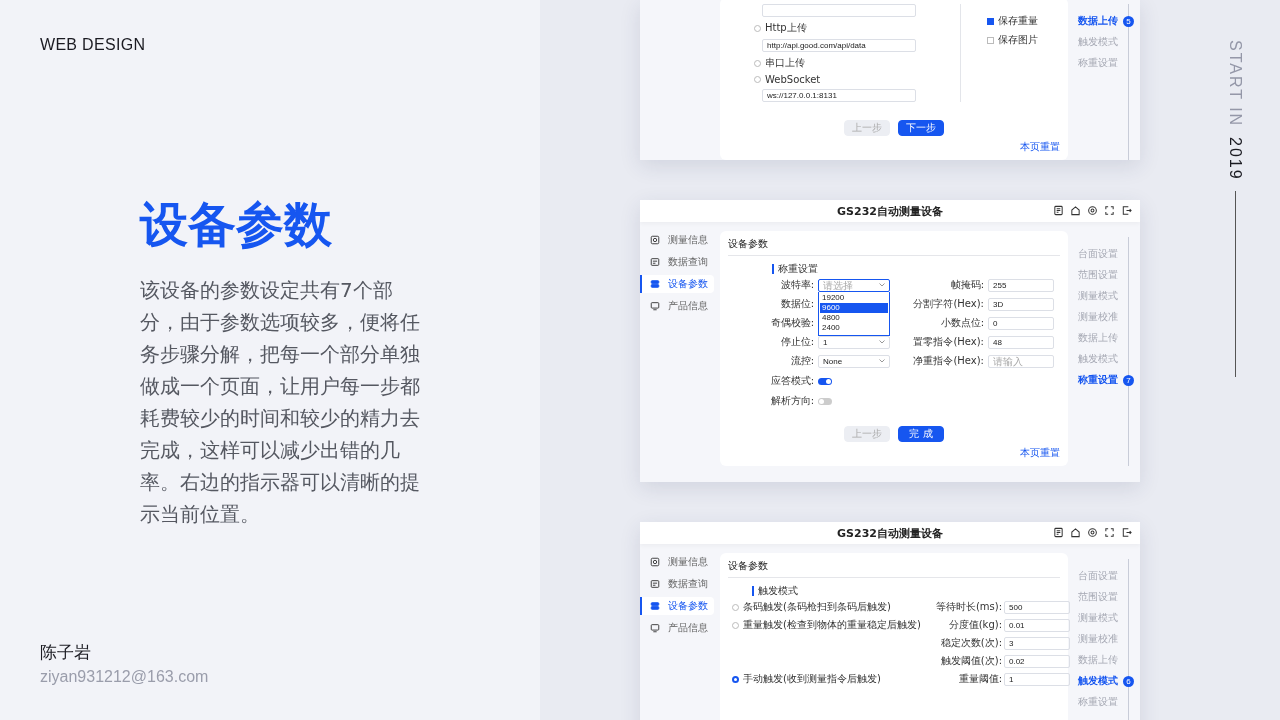  I want to click on field-label: 分割字符(Hex):, so click(948, 304).